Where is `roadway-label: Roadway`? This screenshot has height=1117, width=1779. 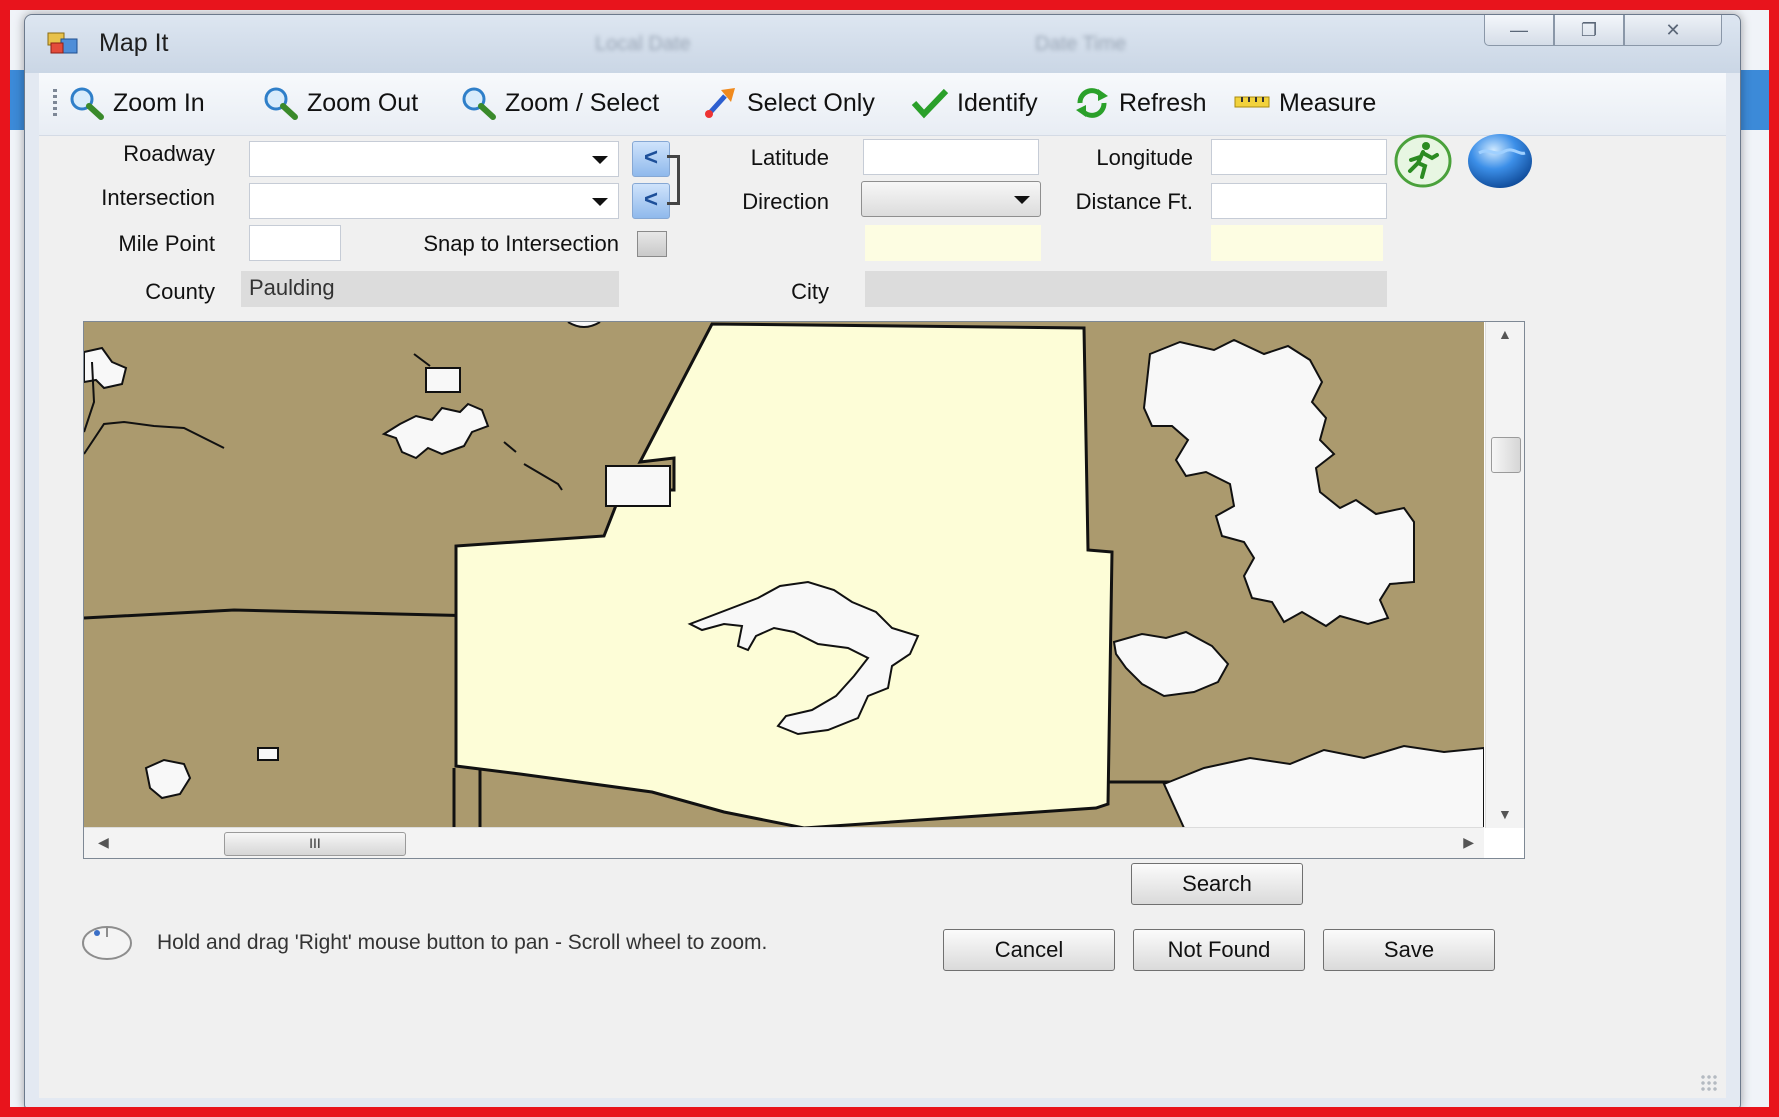
roadway-label: Roadway is located at coordinates (169, 153).